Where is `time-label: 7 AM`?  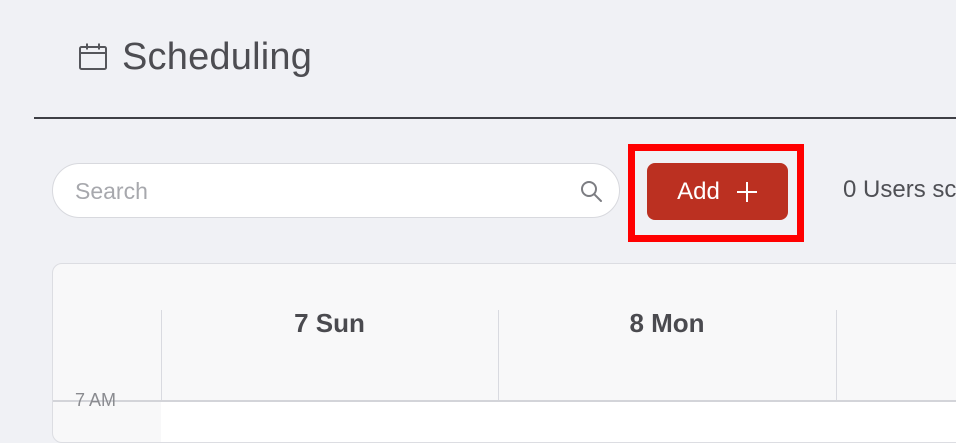
time-label: 7 AM is located at coordinates (96, 400).